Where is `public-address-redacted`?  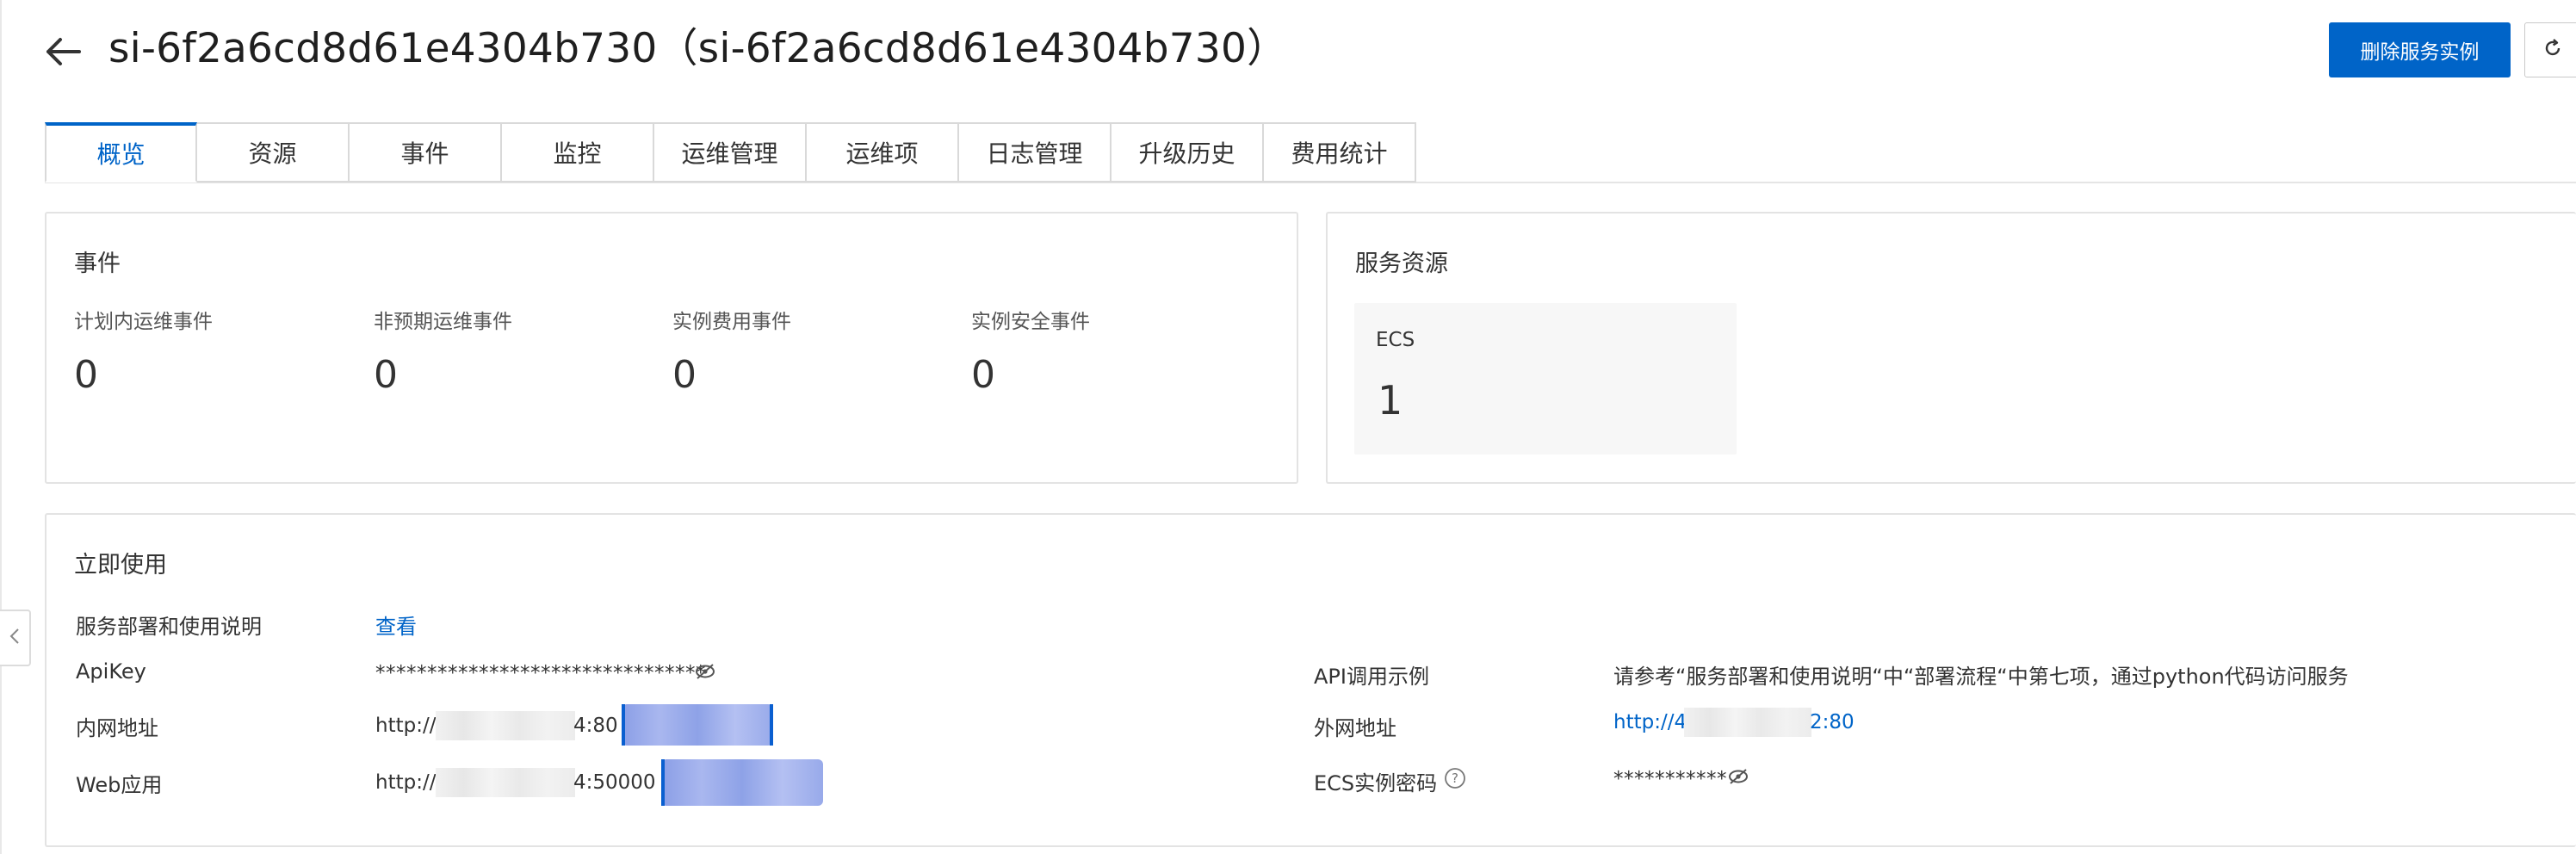 public-address-redacted is located at coordinates (1748, 722).